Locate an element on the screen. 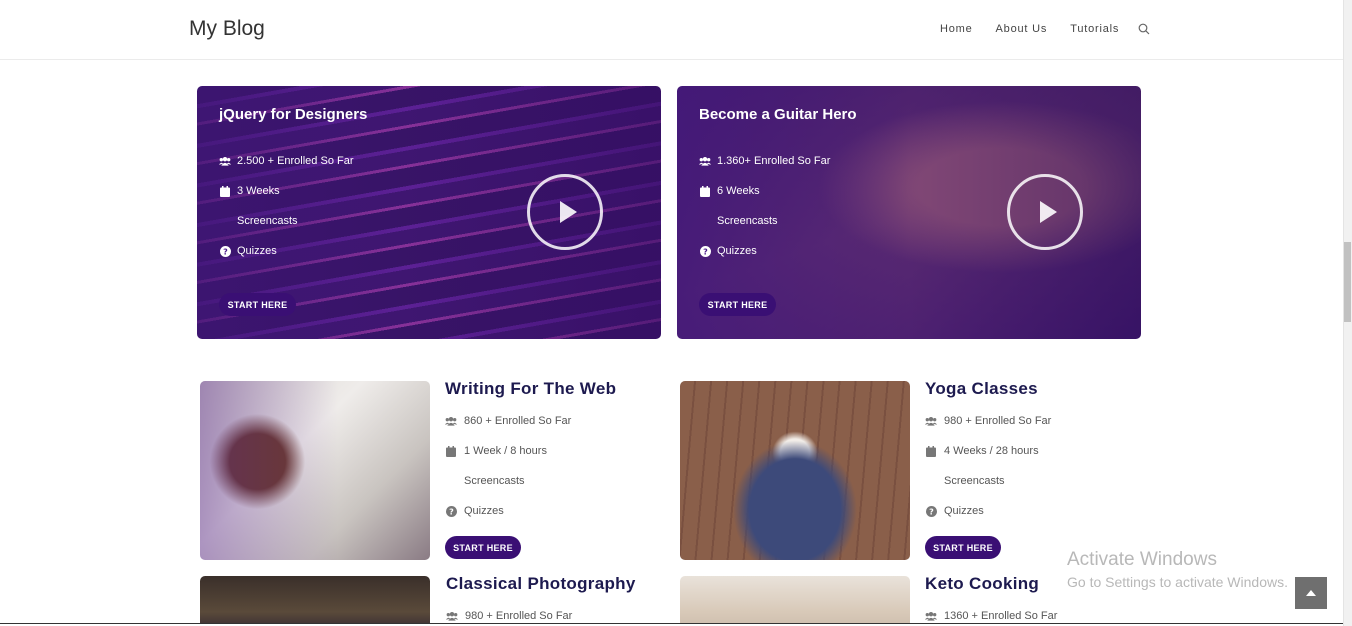  nav-home: Home is located at coordinates (956, 29).